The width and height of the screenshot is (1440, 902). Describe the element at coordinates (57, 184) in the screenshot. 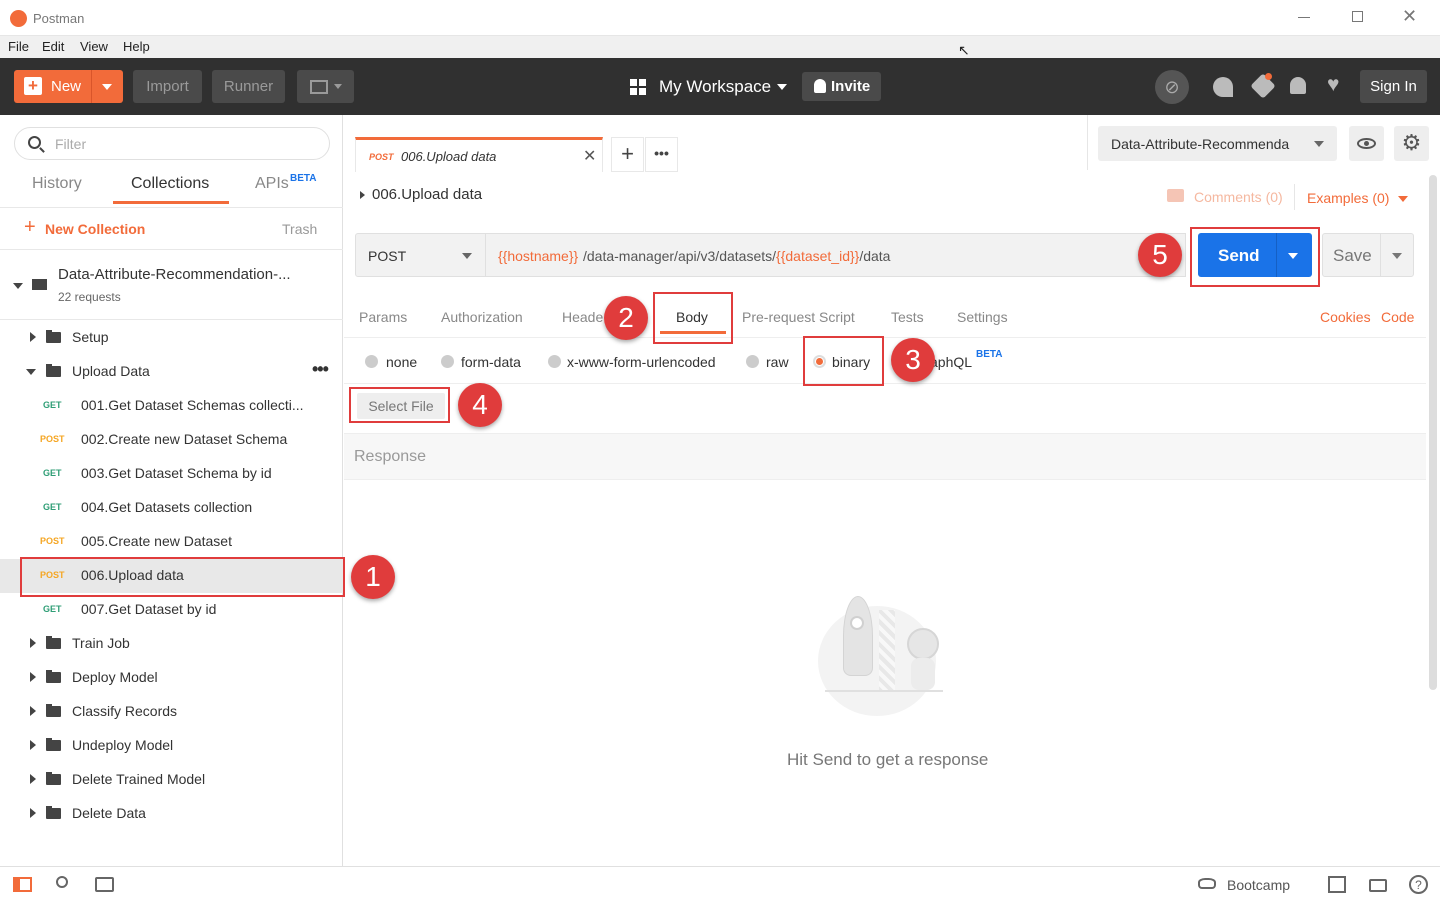

I see `tab-history: History` at that location.